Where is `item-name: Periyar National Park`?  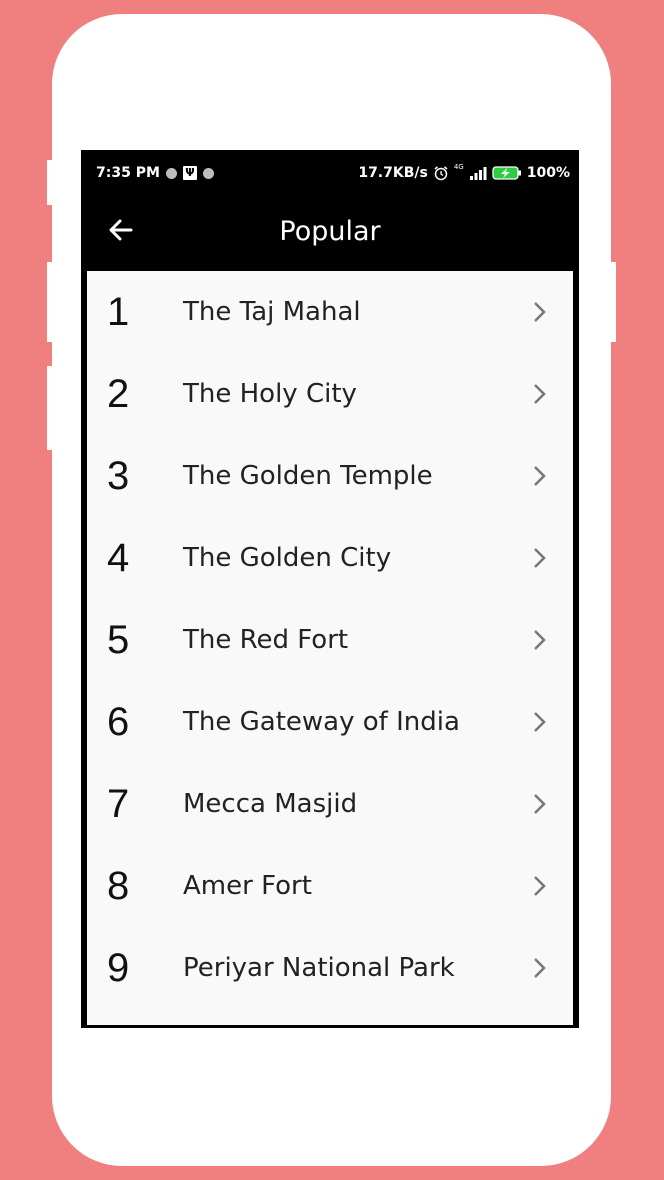
item-name: Periyar National Park is located at coordinates (319, 968).